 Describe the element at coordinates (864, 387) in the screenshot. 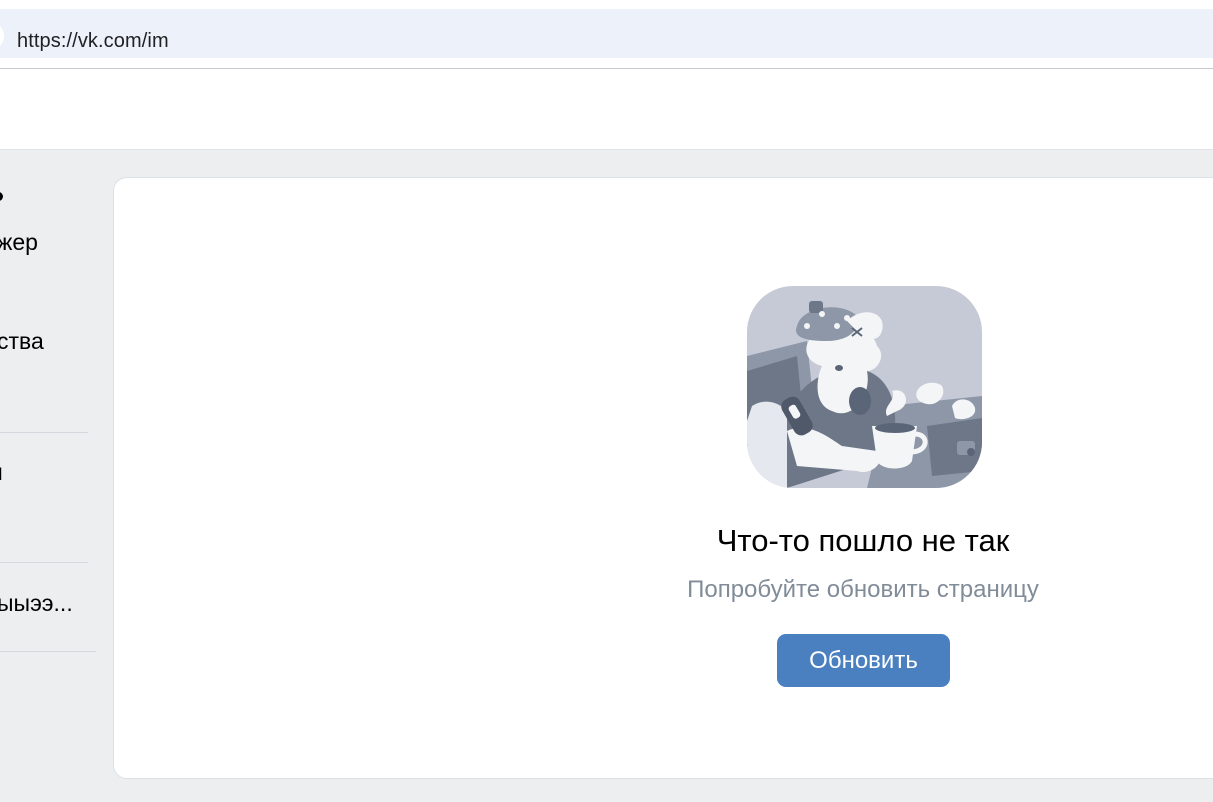

I see `sick-dog-illustration` at that location.